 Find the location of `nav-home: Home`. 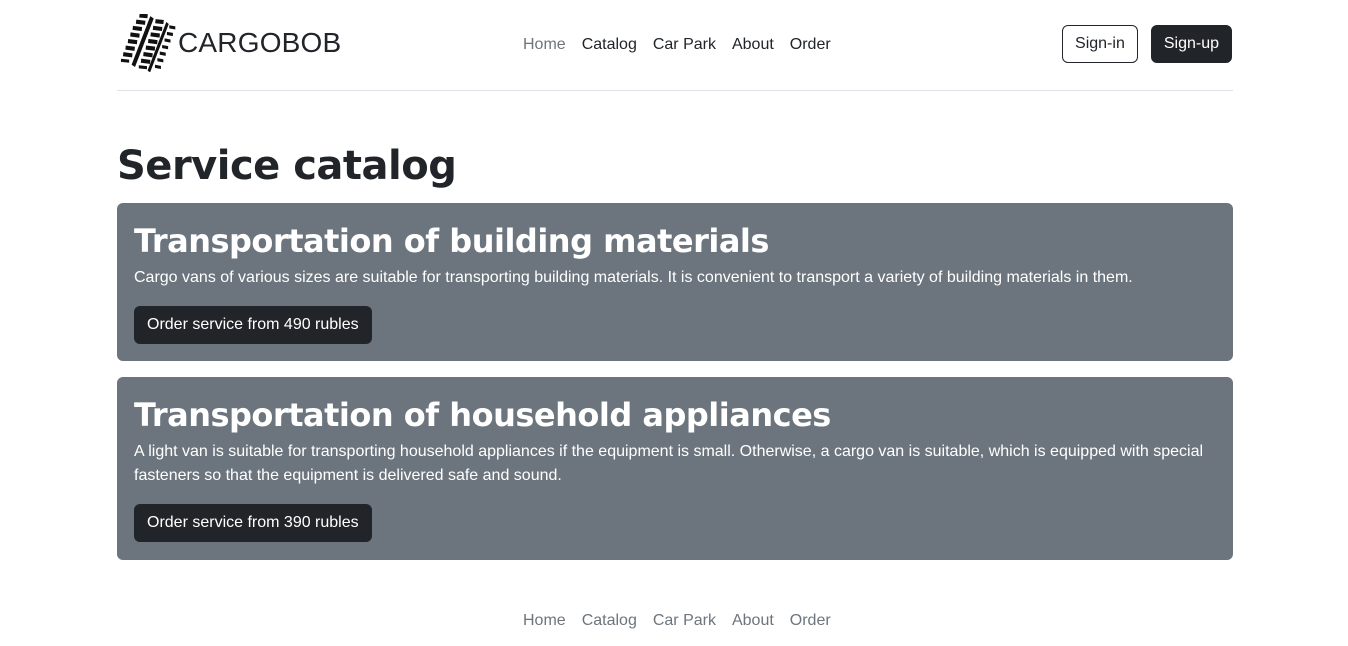

nav-home: Home is located at coordinates (544, 45).